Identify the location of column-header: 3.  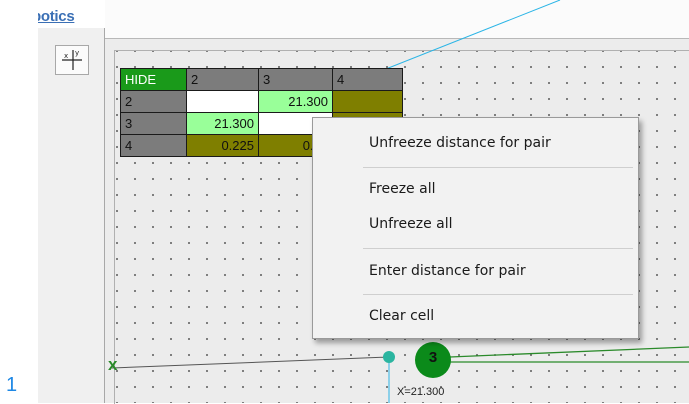
(295, 79).